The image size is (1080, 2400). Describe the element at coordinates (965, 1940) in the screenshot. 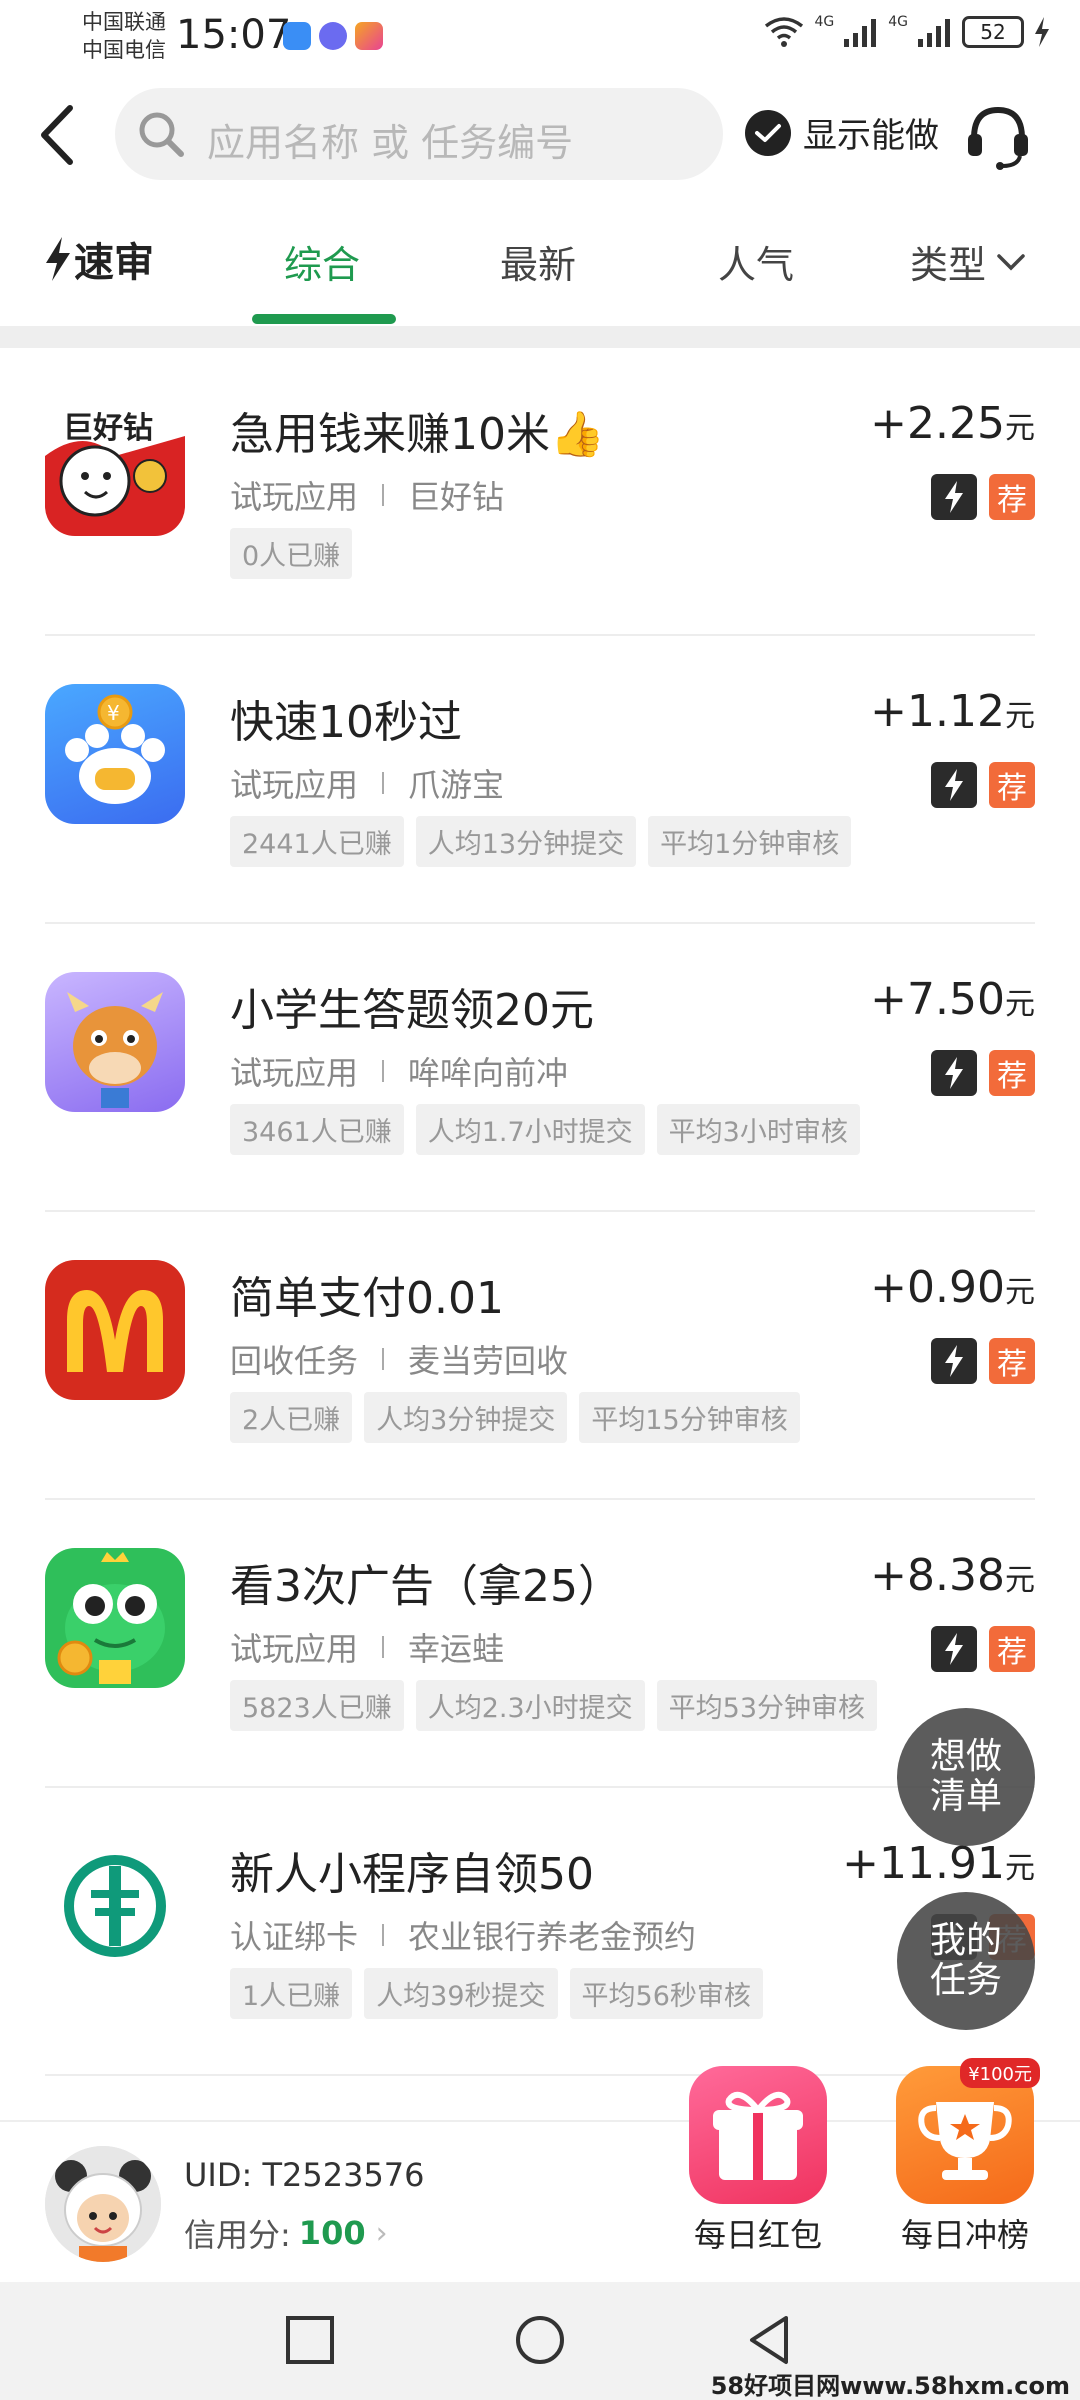

I see `my-tasks-line1: 我的` at that location.